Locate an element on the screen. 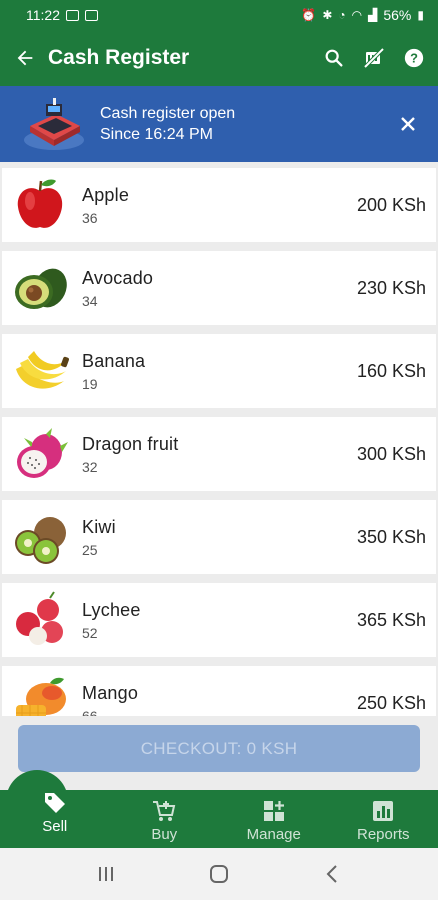  help-button: ? is located at coordinates (414, 58).